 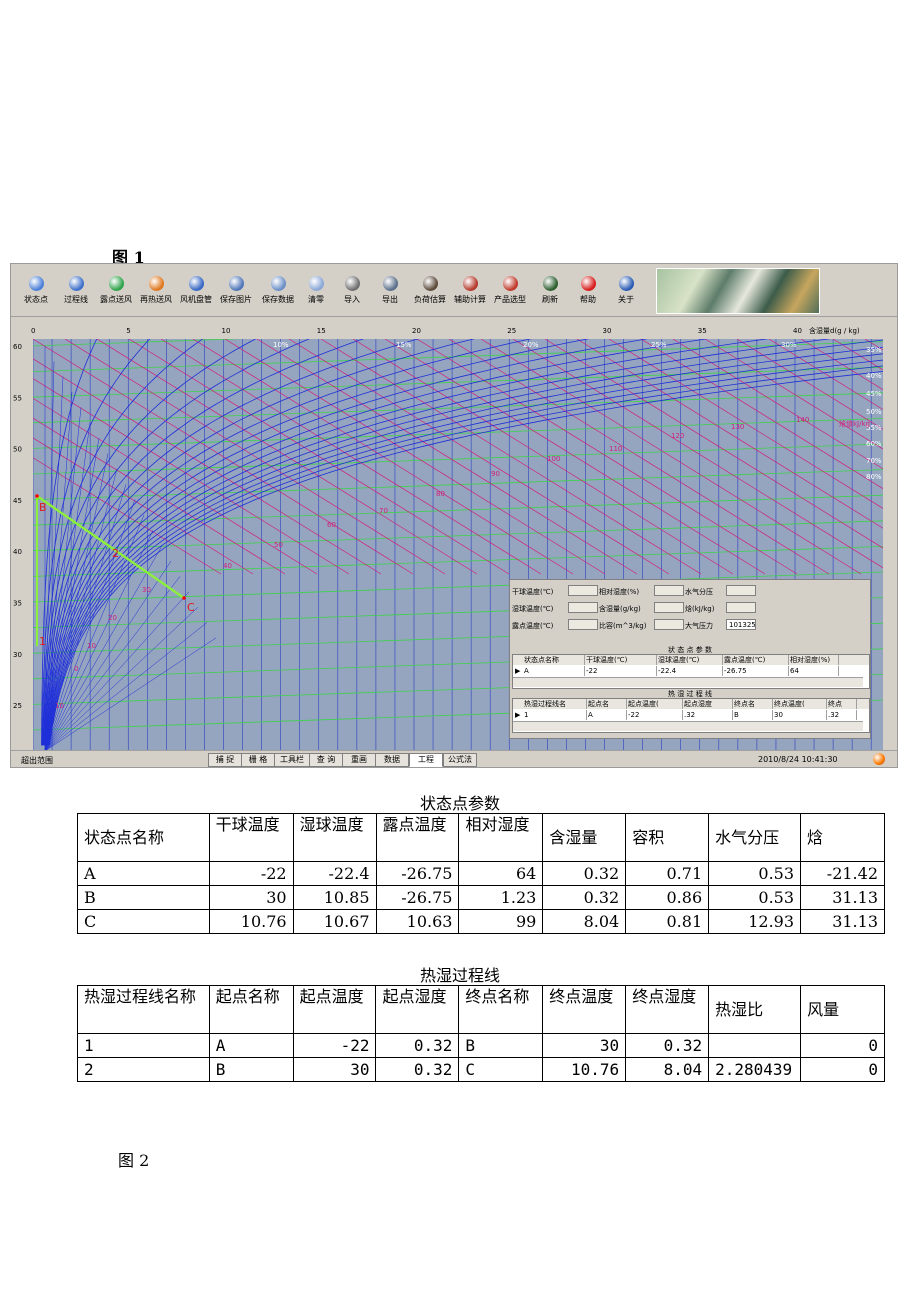 I want to click on x-tick-label: 10, so click(x=226, y=331).